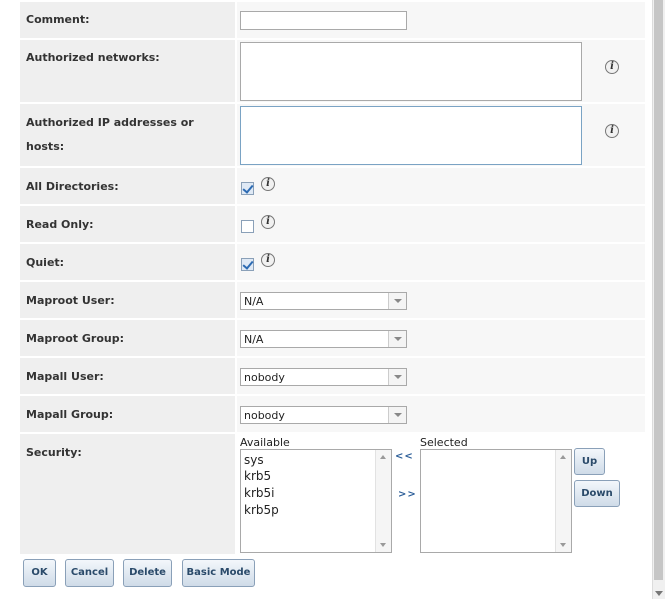 This screenshot has height=599, width=665. Describe the element at coordinates (411, 135) in the screenshot. I see `authorized-hosts-textarea` at that location.